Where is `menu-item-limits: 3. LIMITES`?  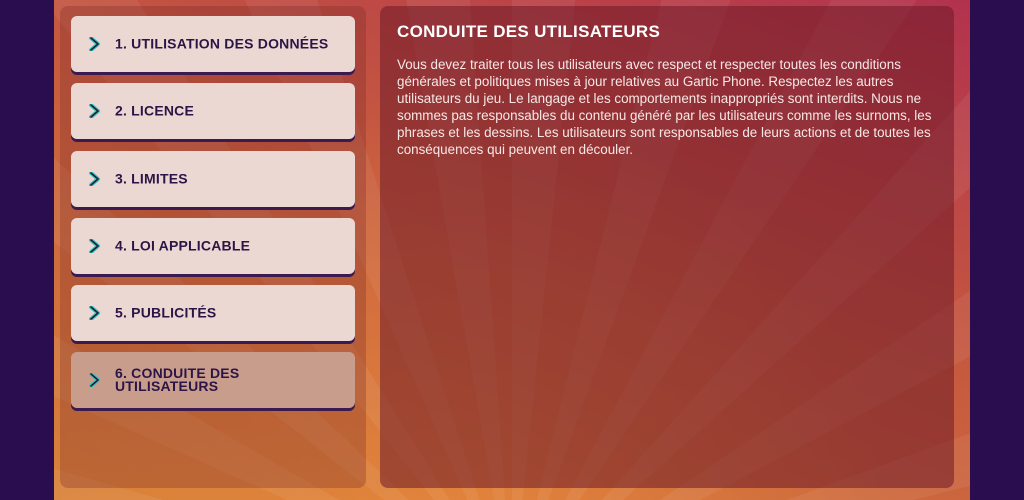 menu-item-limits: 3. LIMITES is located at coordinates (213, 179).